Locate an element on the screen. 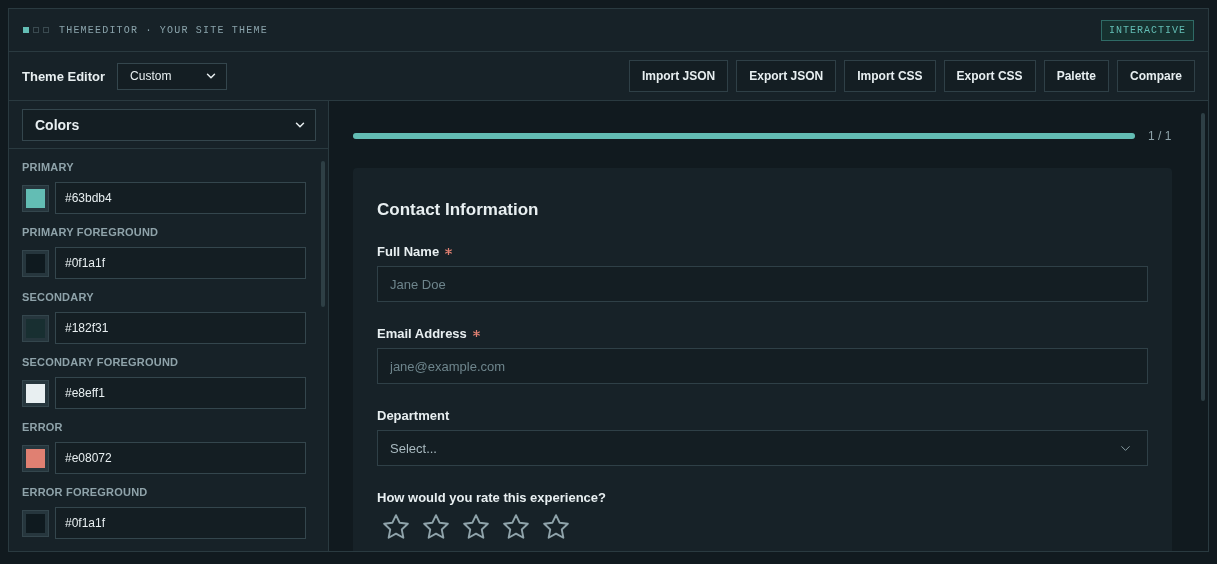 This screenshot has width=1217, height=564. text-input: Jane Doe is located at coordinates (762, 284).